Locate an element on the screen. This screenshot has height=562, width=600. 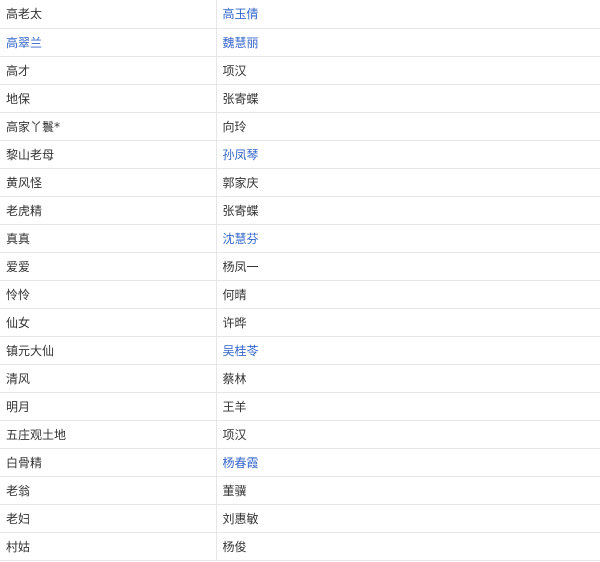
role-name: 老翁 is located at coordinates (18, 490).